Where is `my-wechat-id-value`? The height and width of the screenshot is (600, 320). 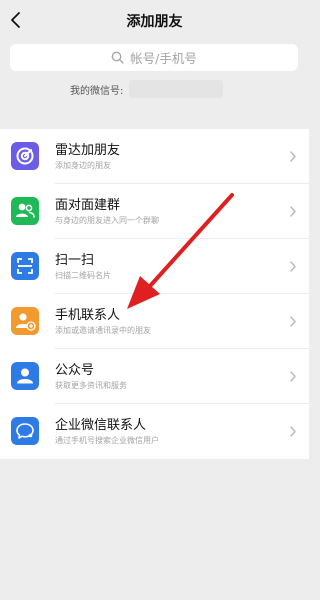
my-wechat-id-value is located at coordinates (176, 89).